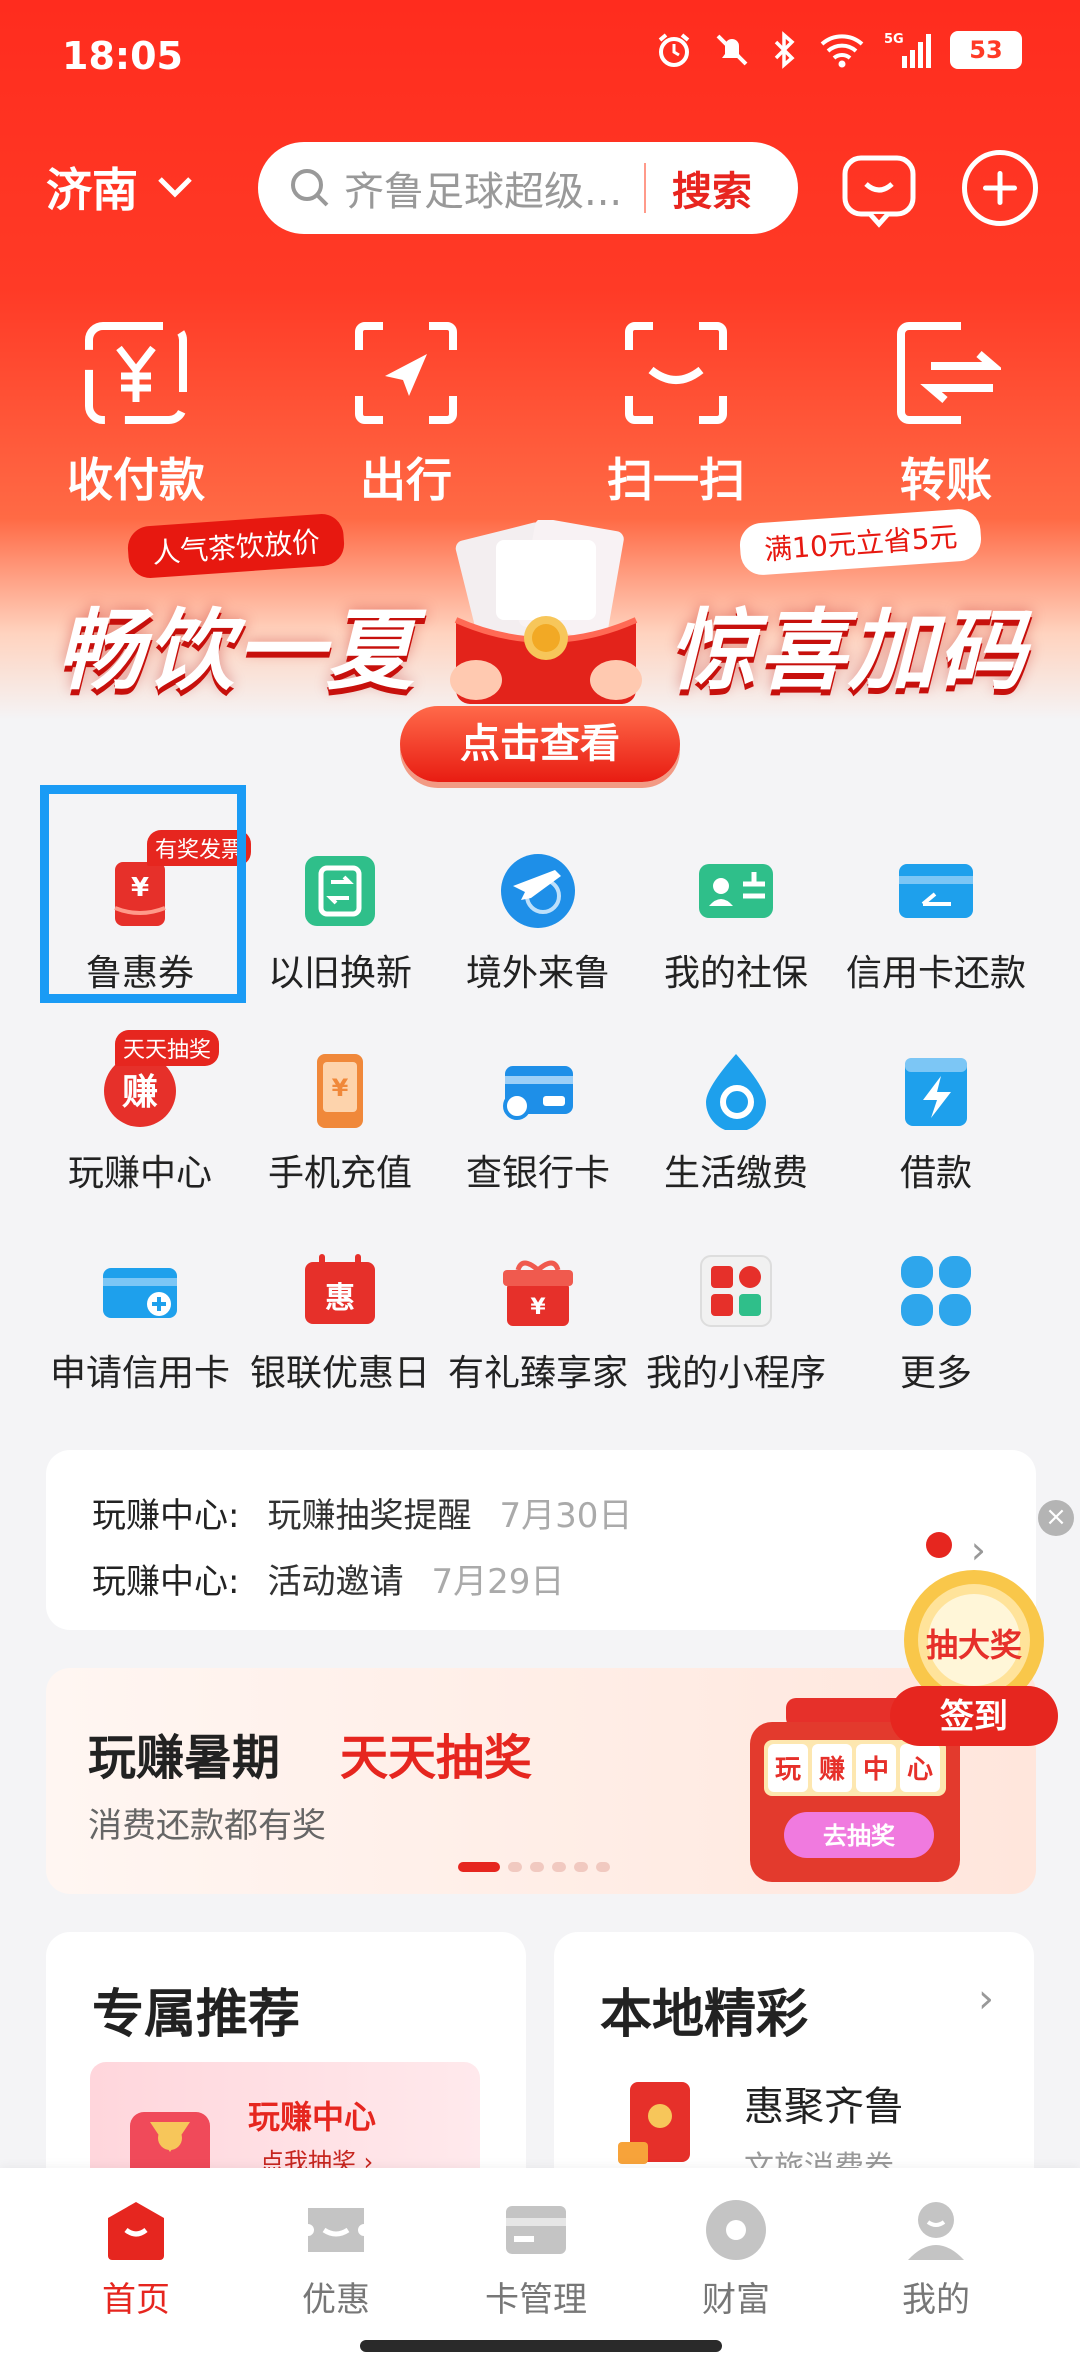 The height and width of the screenshot is (2376, 1080). Describe the element at coordinates (534, 1867) in the screenshot. I see `carousel-dots` at that location.